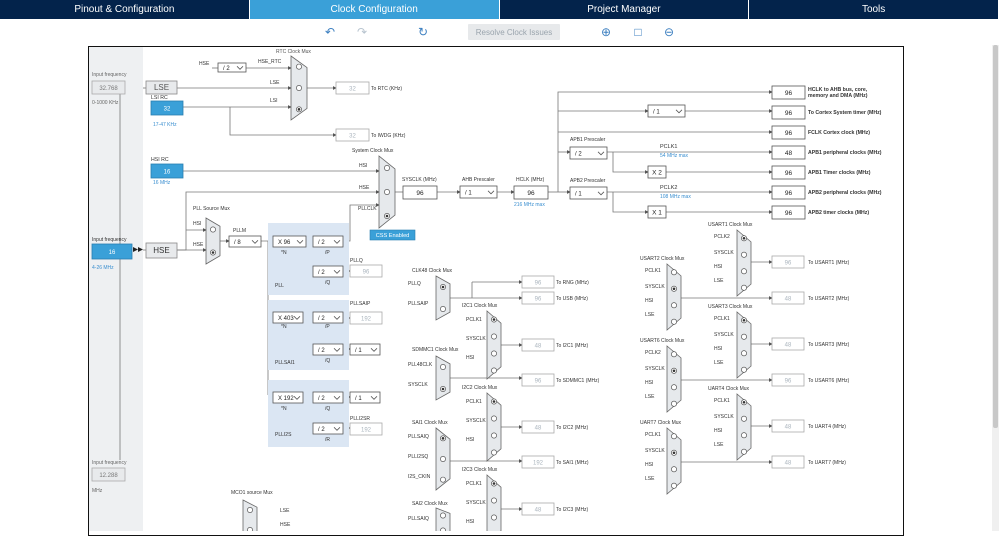  Describe the element at coordinates (538, 282) in the screenshot. I see `rng-frequency-output: 96` at that location.